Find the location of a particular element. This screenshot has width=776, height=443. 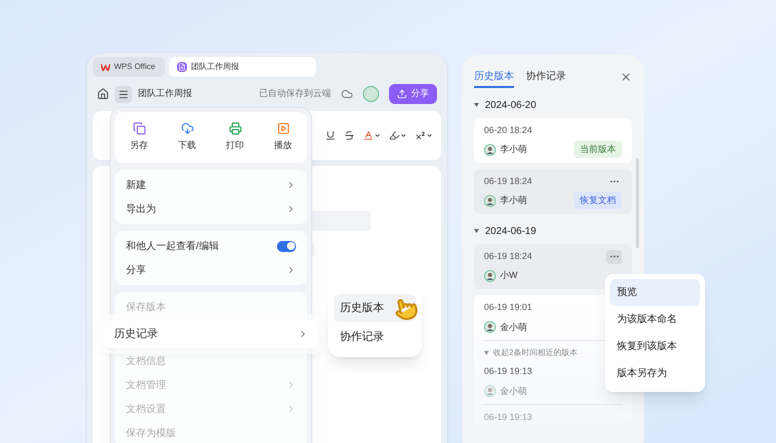

share-button: 分享 is located at coordinates (413, 94).